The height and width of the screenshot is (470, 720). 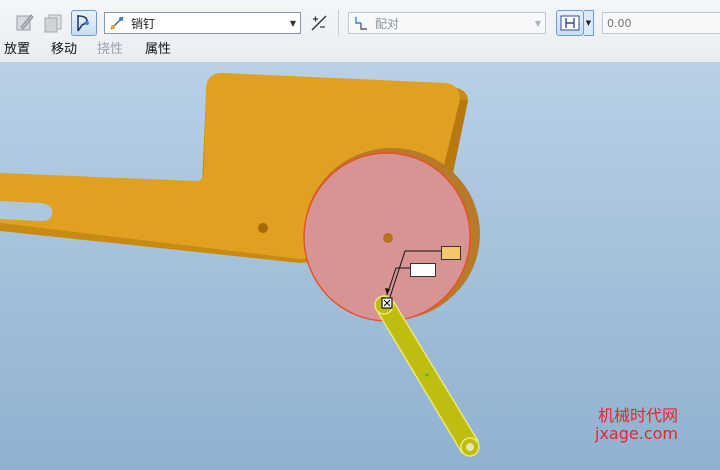 I want to click on mate-constraint-icon, so click(x=361, y=23).